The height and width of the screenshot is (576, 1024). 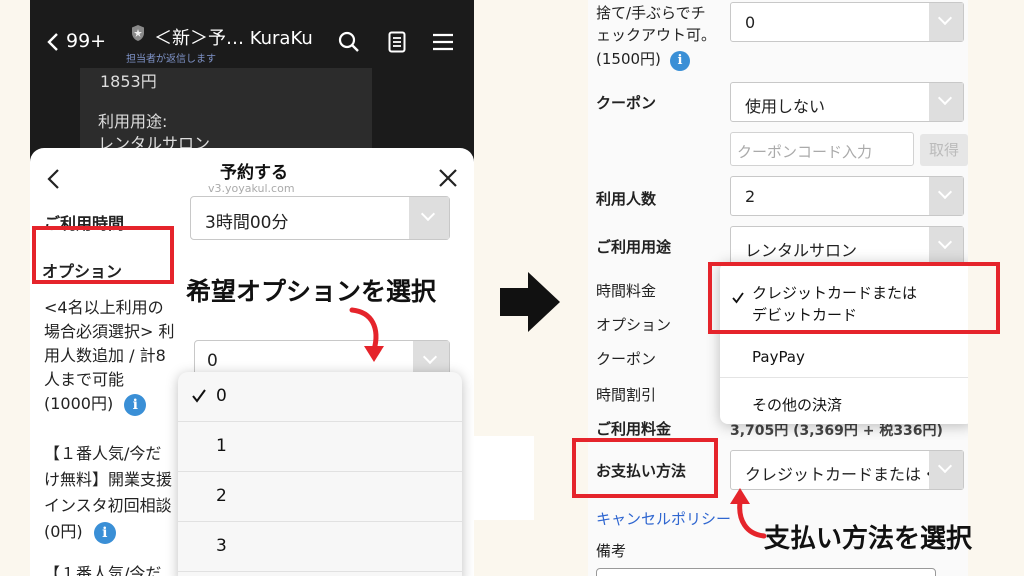 I want to click on chat-message-bubble: 1853円 利用用途: レンタルサロン, so click(x=226, y=113).